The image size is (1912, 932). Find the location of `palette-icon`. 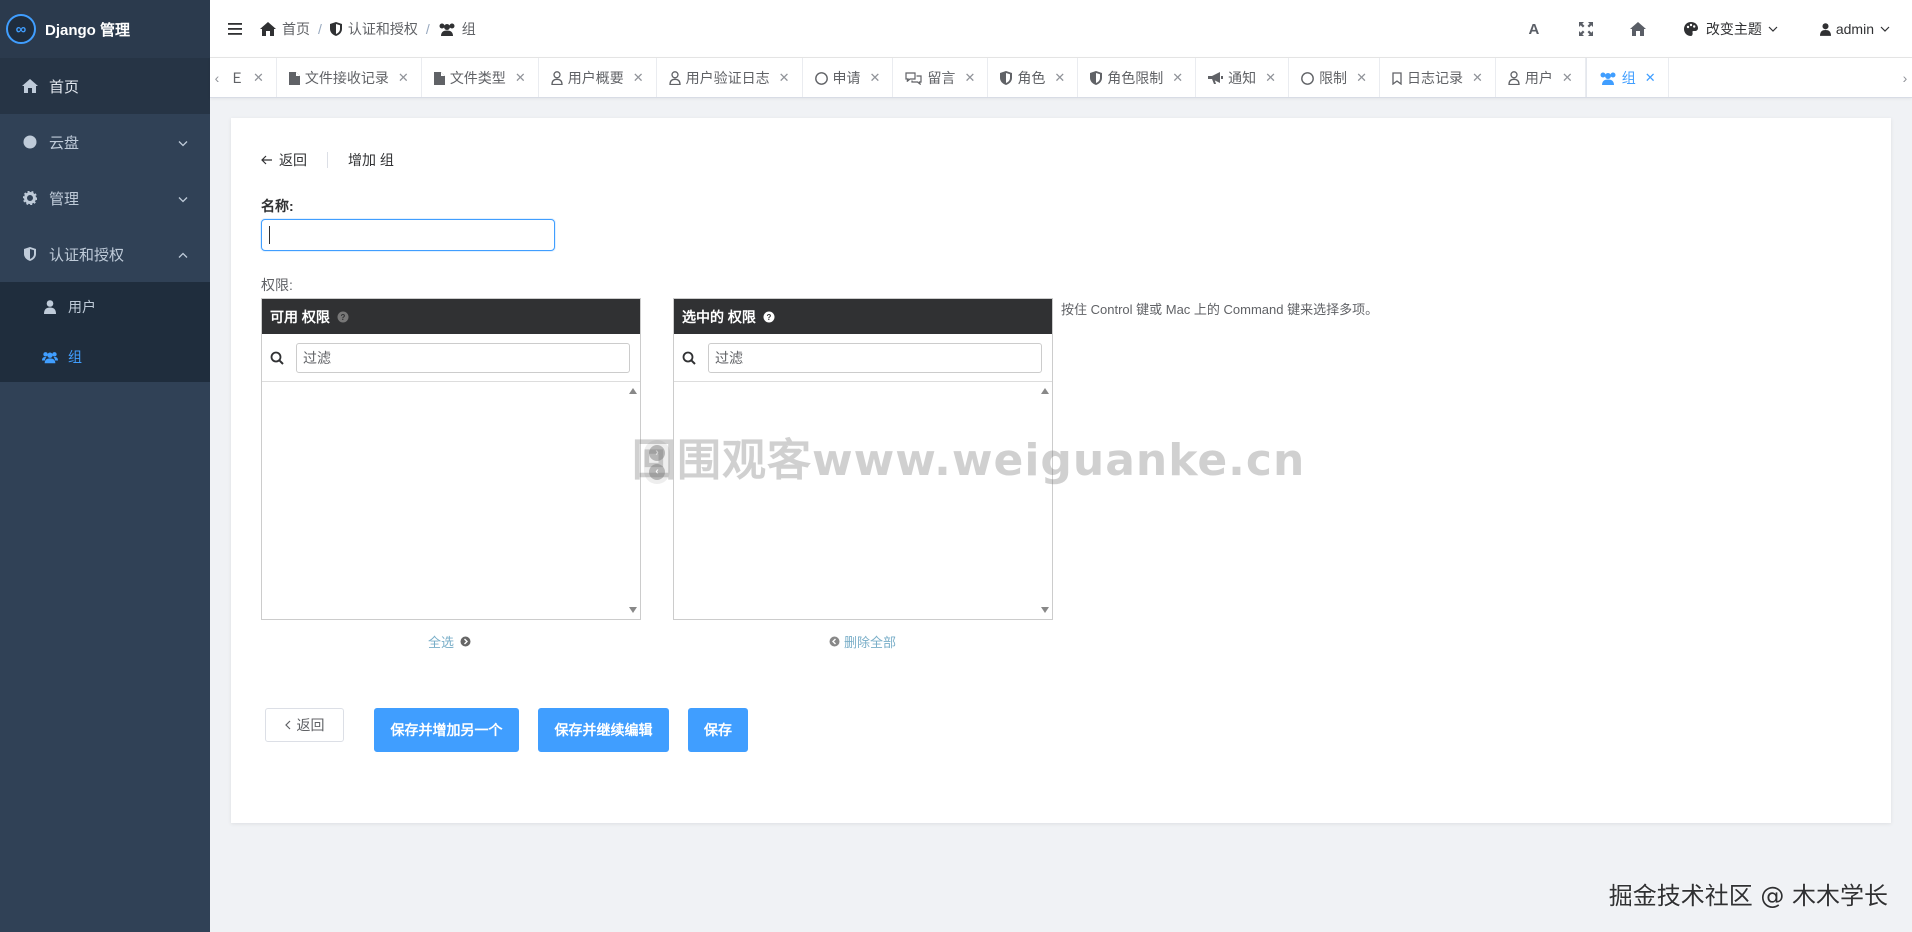

palette-icon is located at coordinates (1690, 29).